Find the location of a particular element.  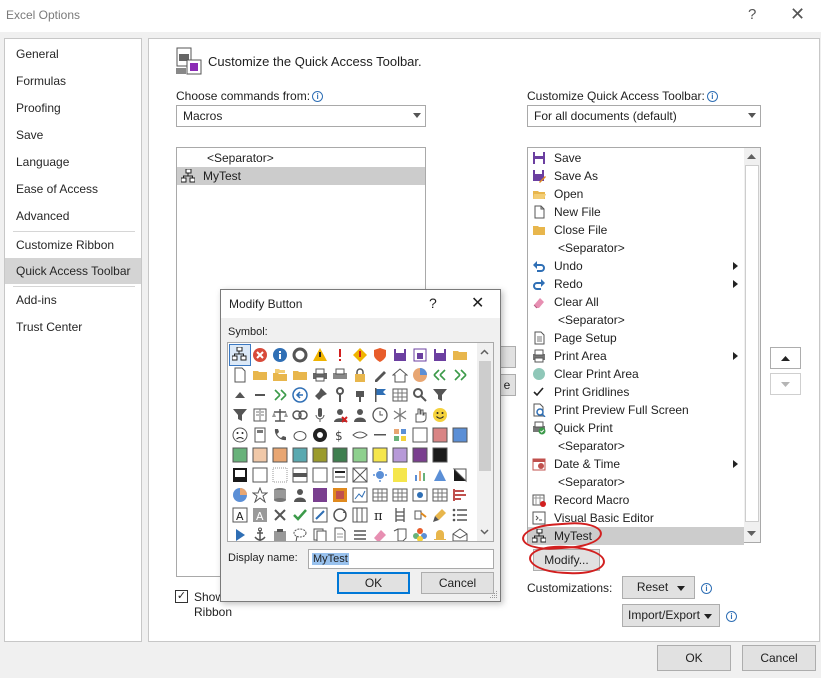

toolbar-list-item: Record Macro is located at coordinates (636, 500).